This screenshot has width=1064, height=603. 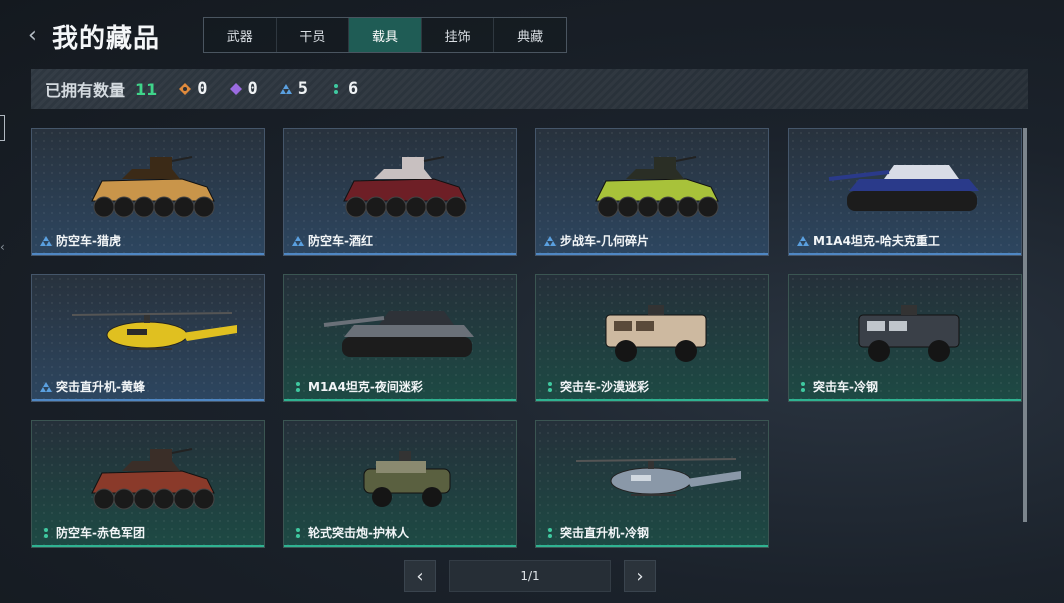 I want to click on rarity-count-purple: 0, so click(x=243, y=89).